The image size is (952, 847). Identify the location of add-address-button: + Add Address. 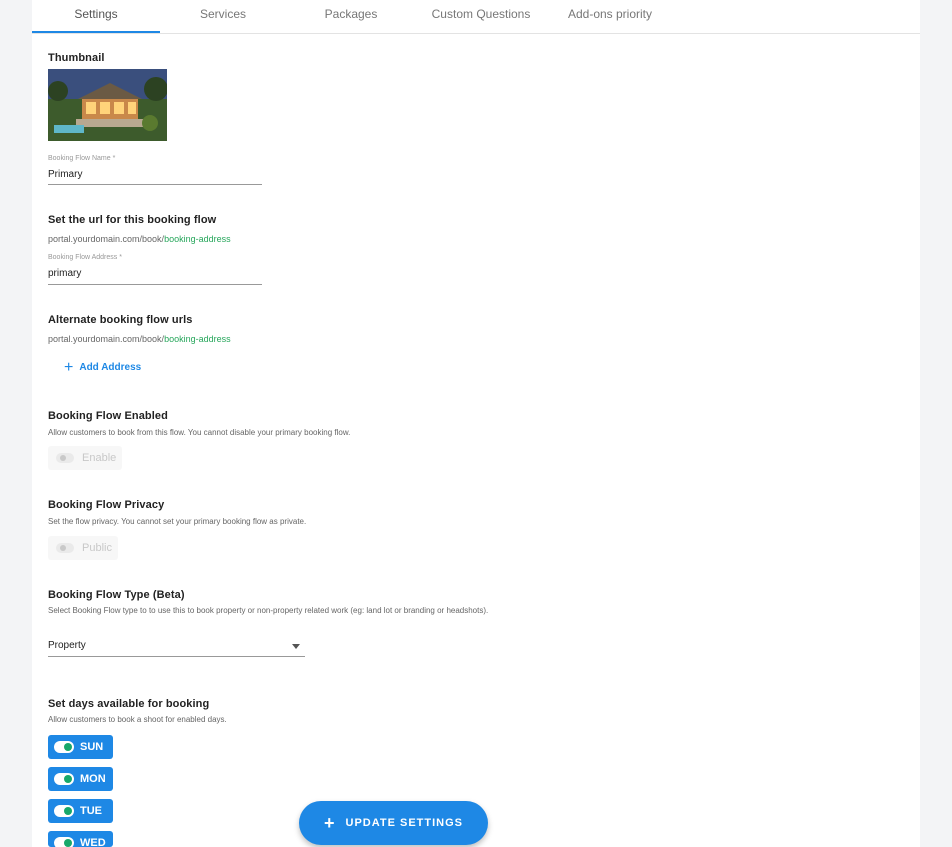
(103, 367).